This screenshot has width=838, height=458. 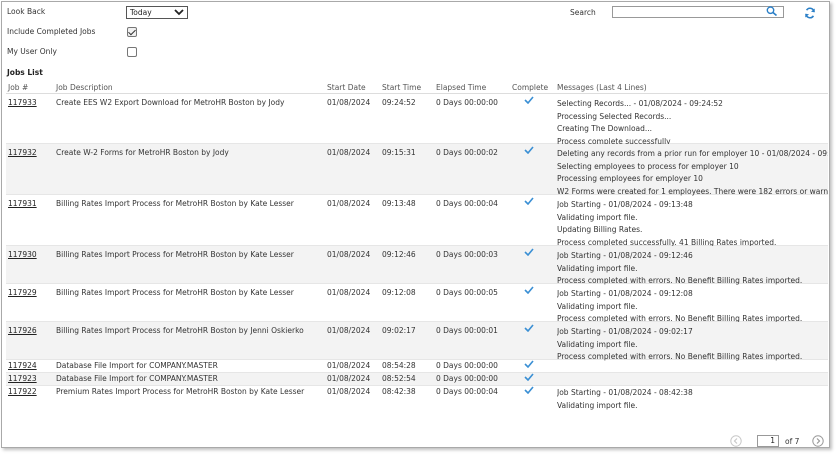 What do you see at coordinates (179, 12) in the screenshot?
I see `chevron-down-icon` at bounding box center [179, 12].